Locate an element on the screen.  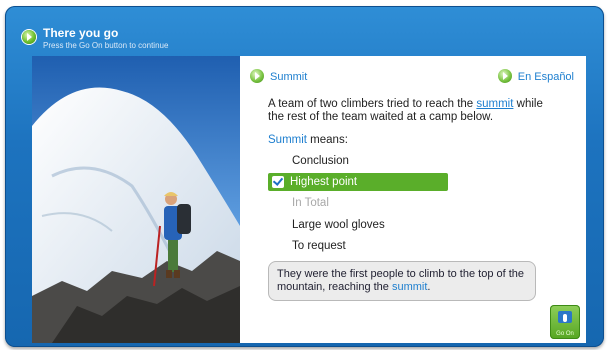
header-title: There you go is located at coordinates (81, 33).